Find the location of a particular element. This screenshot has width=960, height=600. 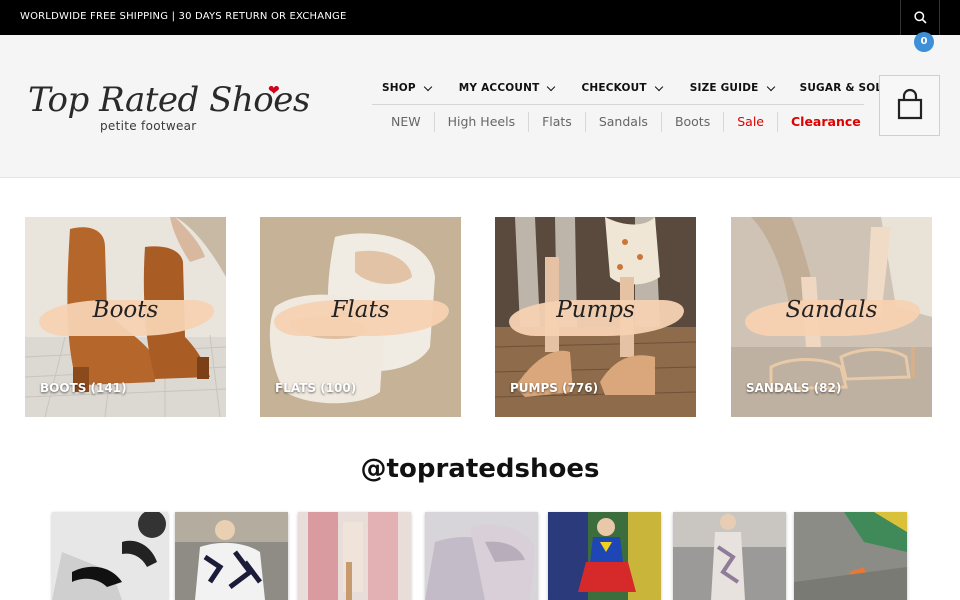

shopping-bag-icon is located at coordinates (910, 104).